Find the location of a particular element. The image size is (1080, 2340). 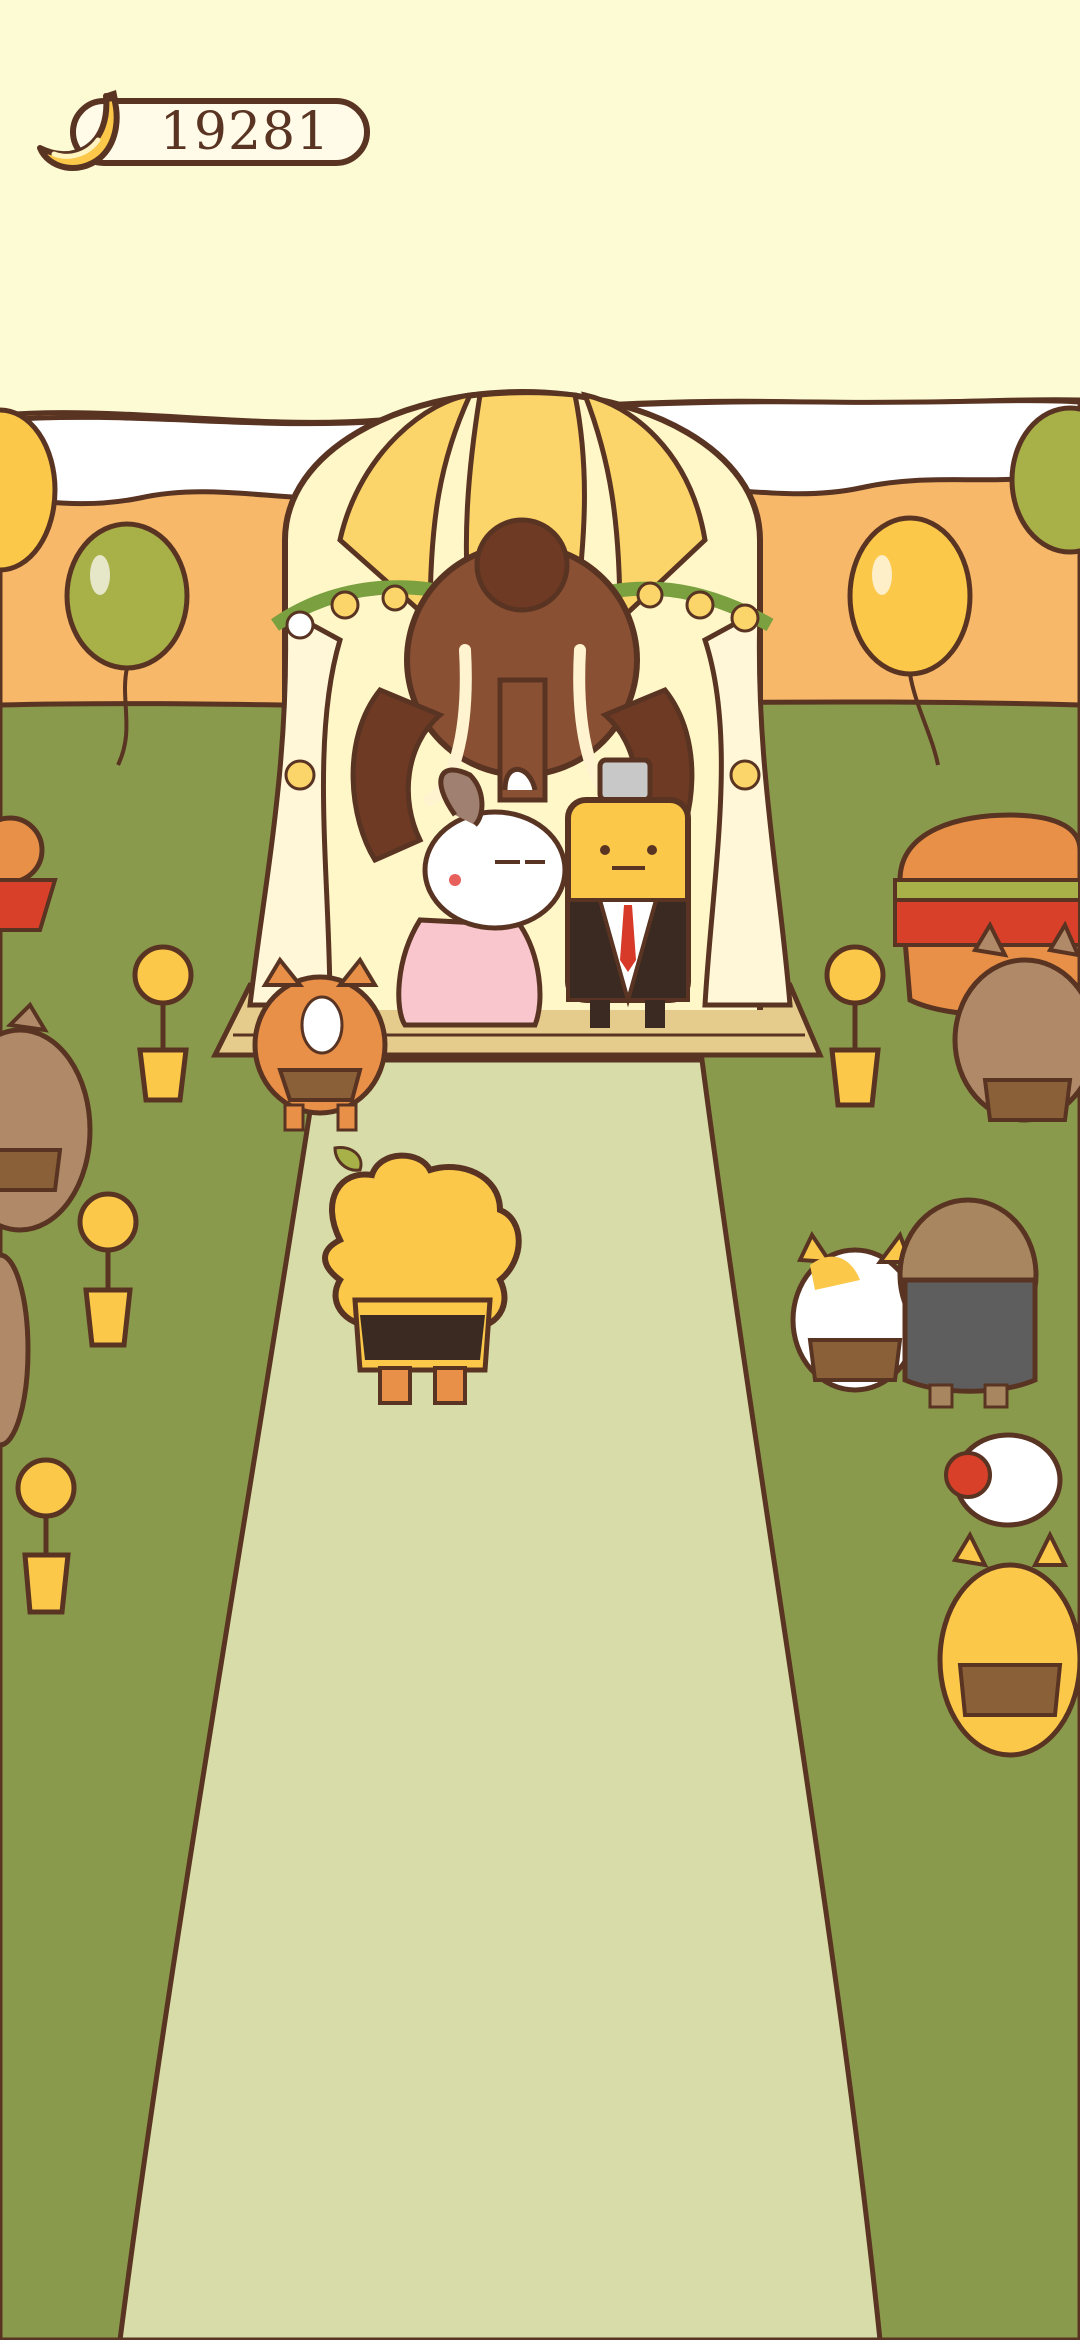

currency-counter: 19281 is located at coordinates (204, 132).